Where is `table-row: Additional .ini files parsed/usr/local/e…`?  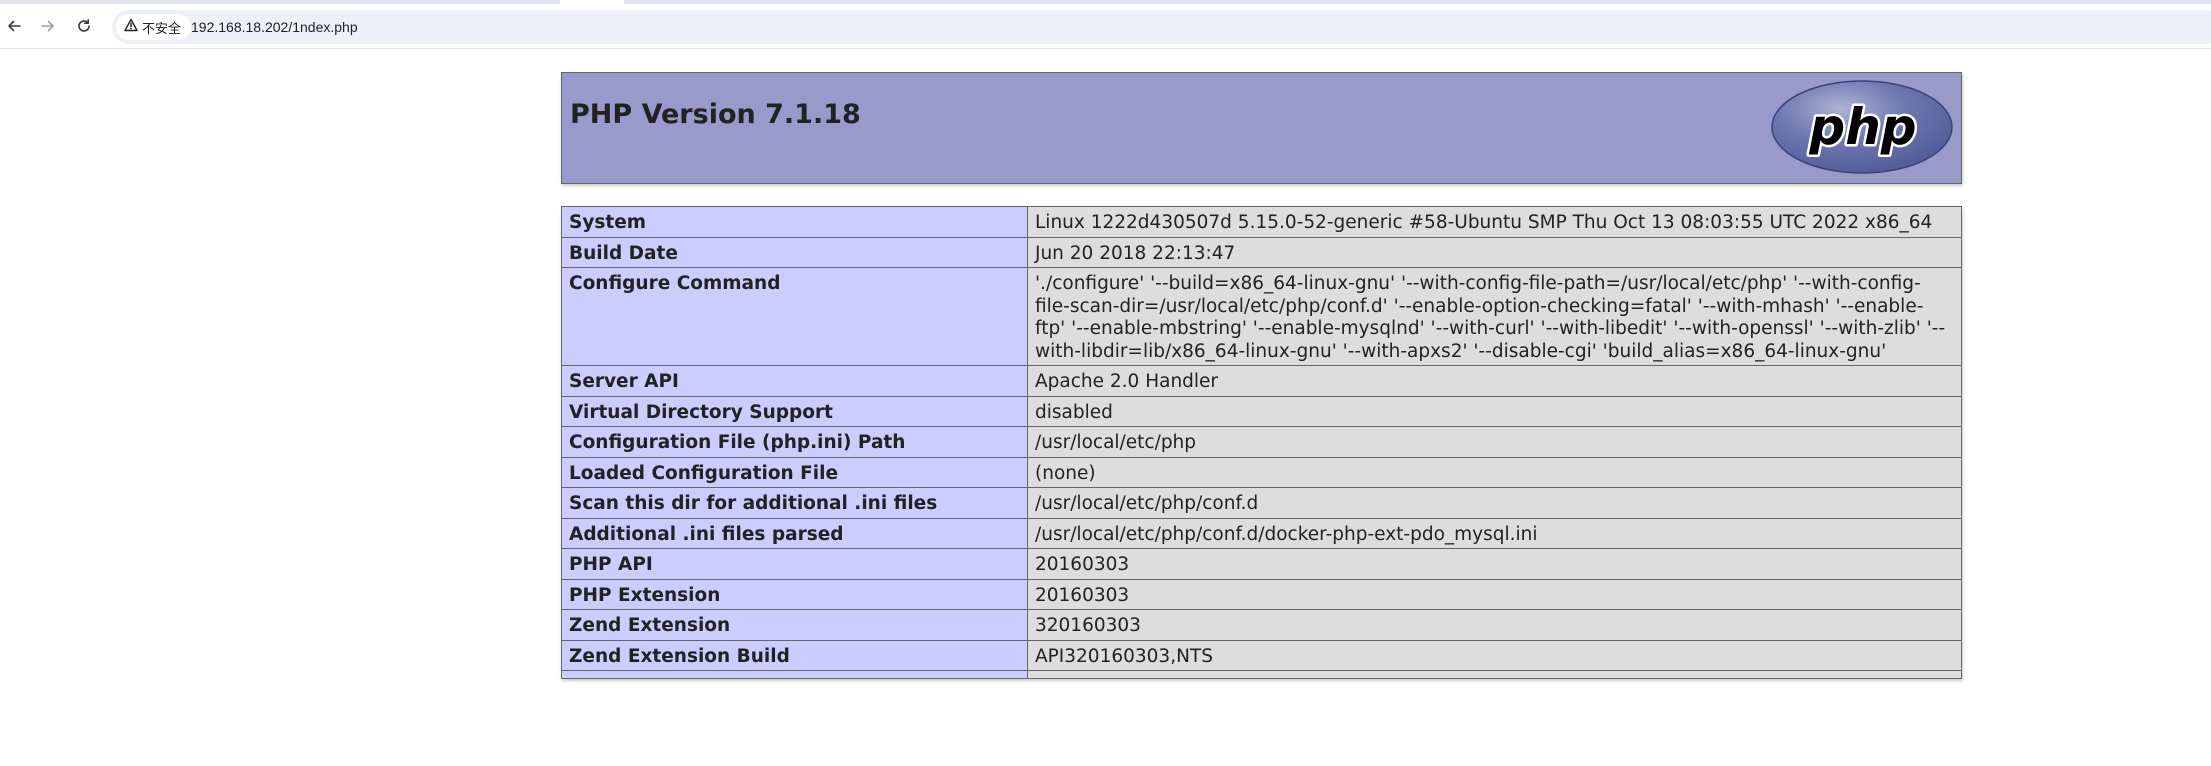 table-row: Additional .ini files parsed/usr/local/e… is located at coordinates (1261, 533).